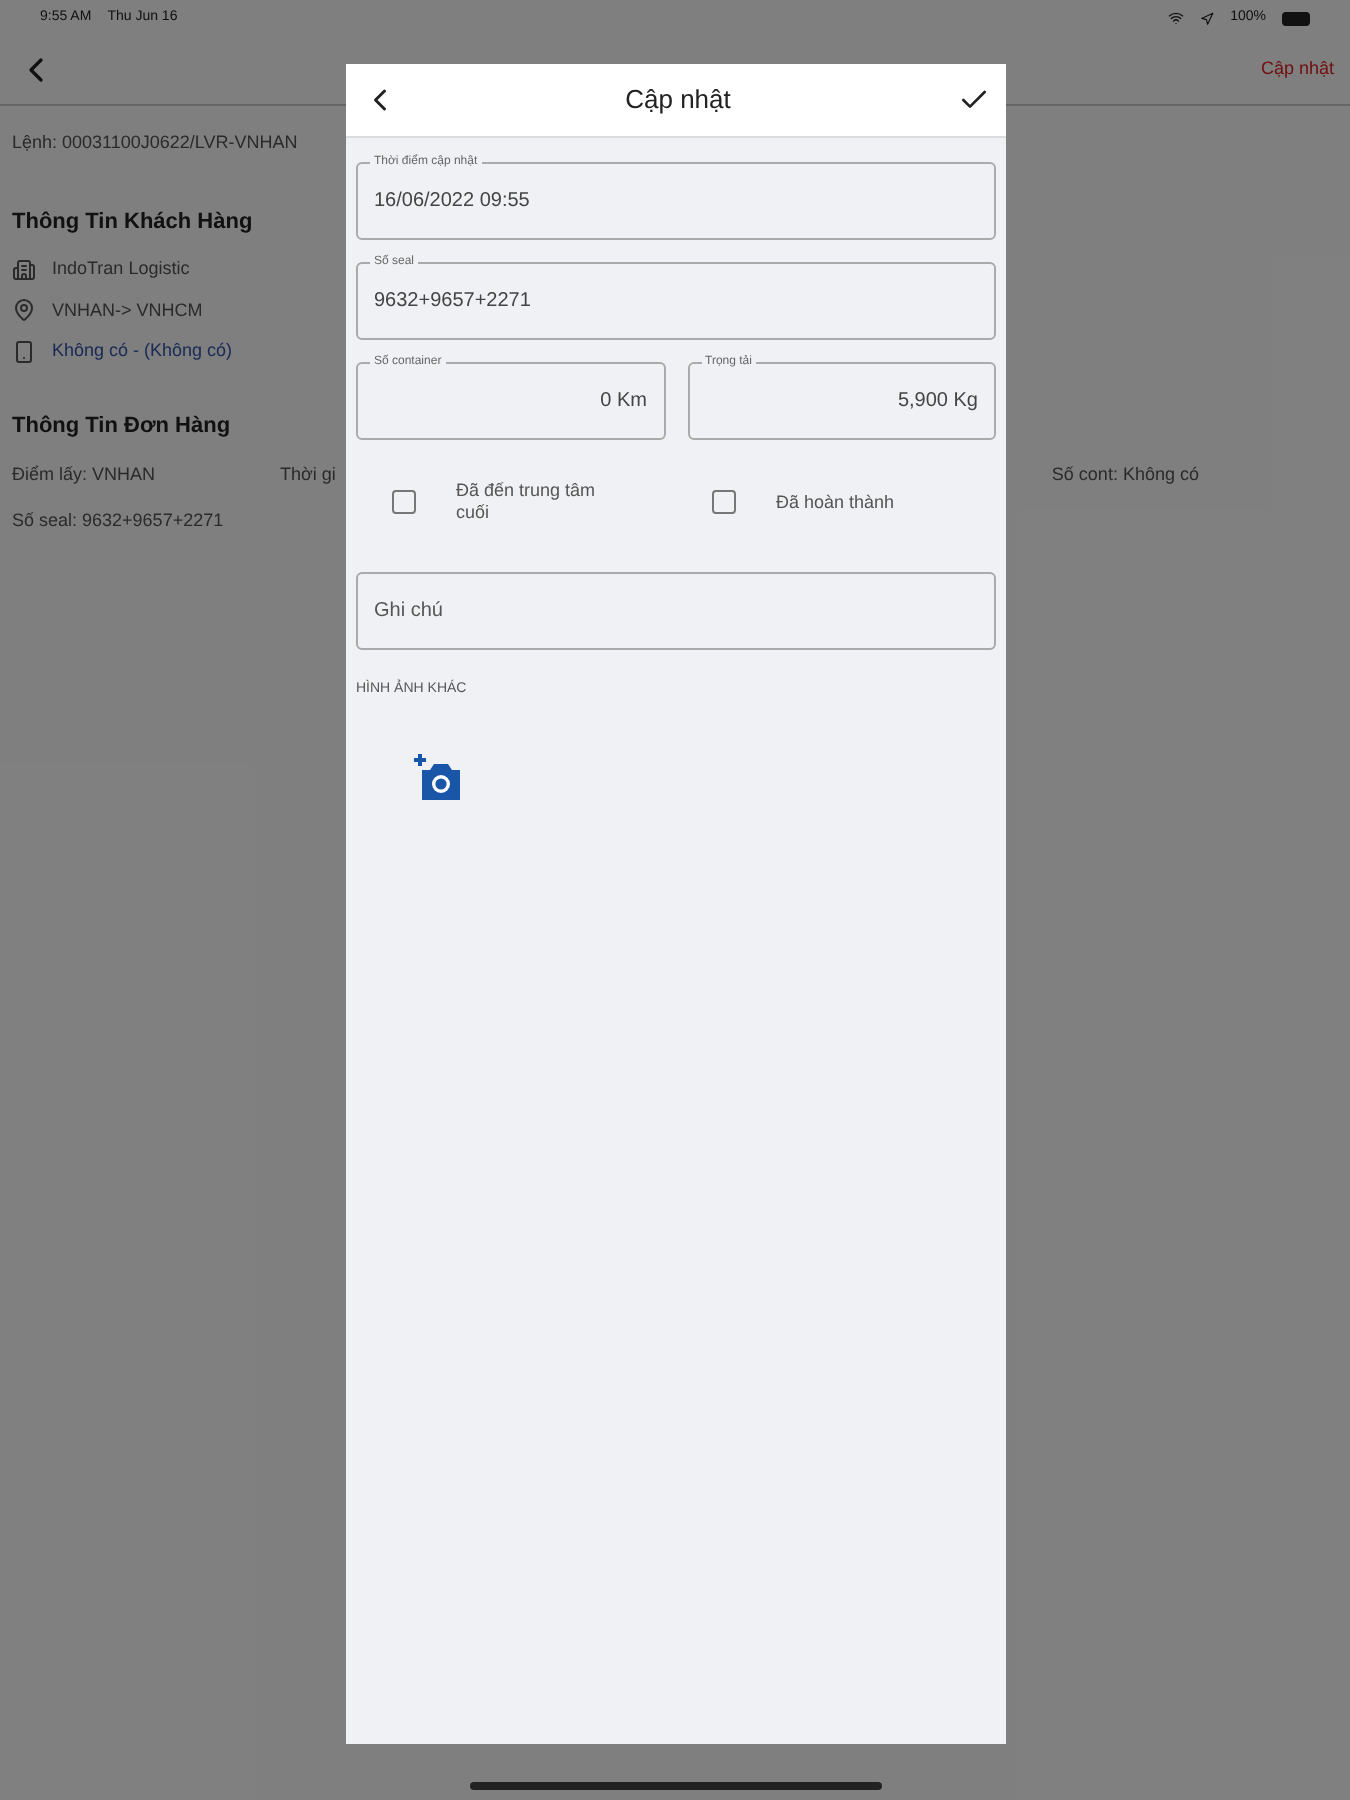 This screenshot has height=1800, width=1350. I want to click on phone-link: Không có - (Không có), so click(142, 351).